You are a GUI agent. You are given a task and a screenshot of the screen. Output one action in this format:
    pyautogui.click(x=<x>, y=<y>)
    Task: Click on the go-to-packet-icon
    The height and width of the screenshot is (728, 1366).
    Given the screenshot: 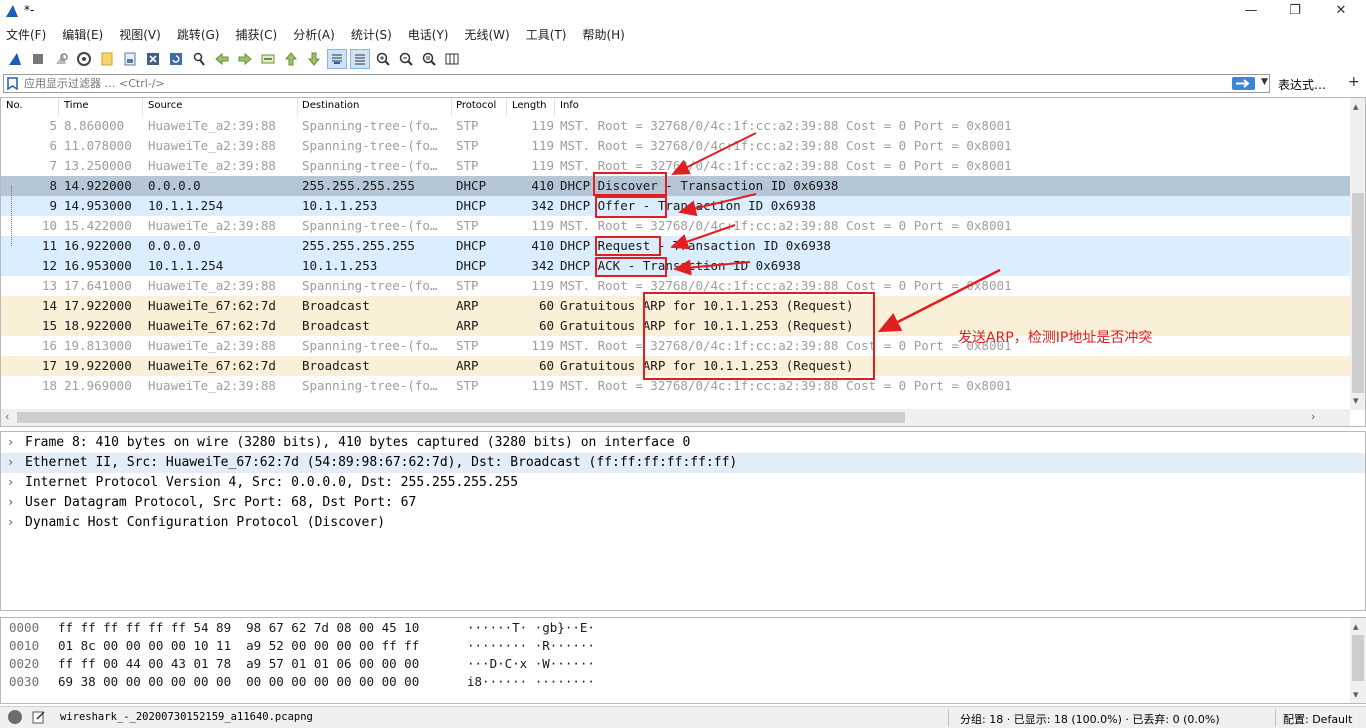 What is the action you would take?
    pyautogui.click(x=268, y=59)
    